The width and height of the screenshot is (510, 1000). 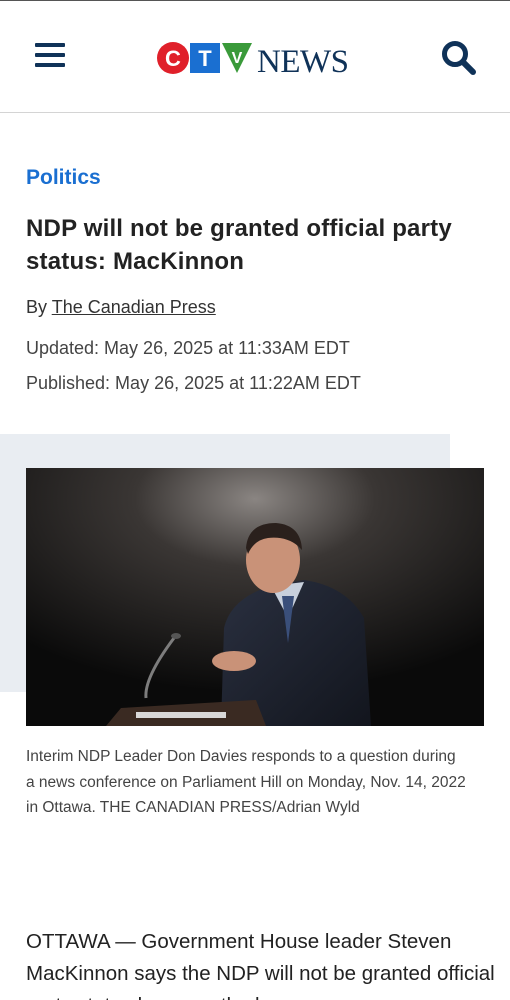 I want to click on svg-text: V, so click(x=237, y=58).